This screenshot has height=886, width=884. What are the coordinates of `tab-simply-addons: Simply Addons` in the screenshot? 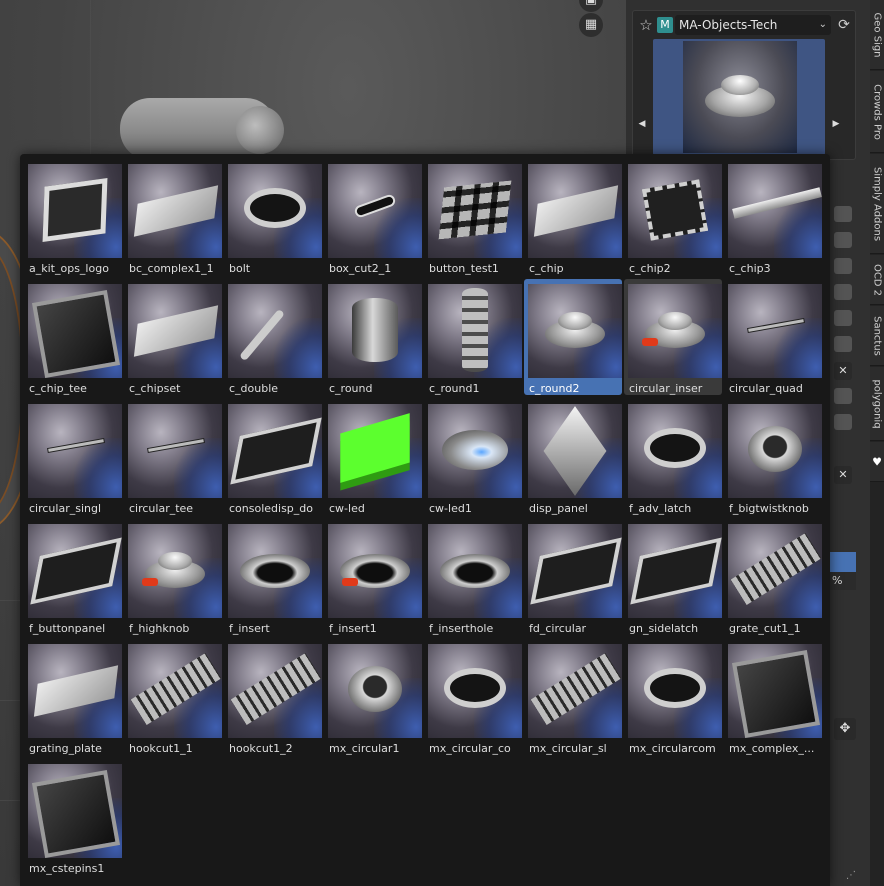 It's located at (877, 204).